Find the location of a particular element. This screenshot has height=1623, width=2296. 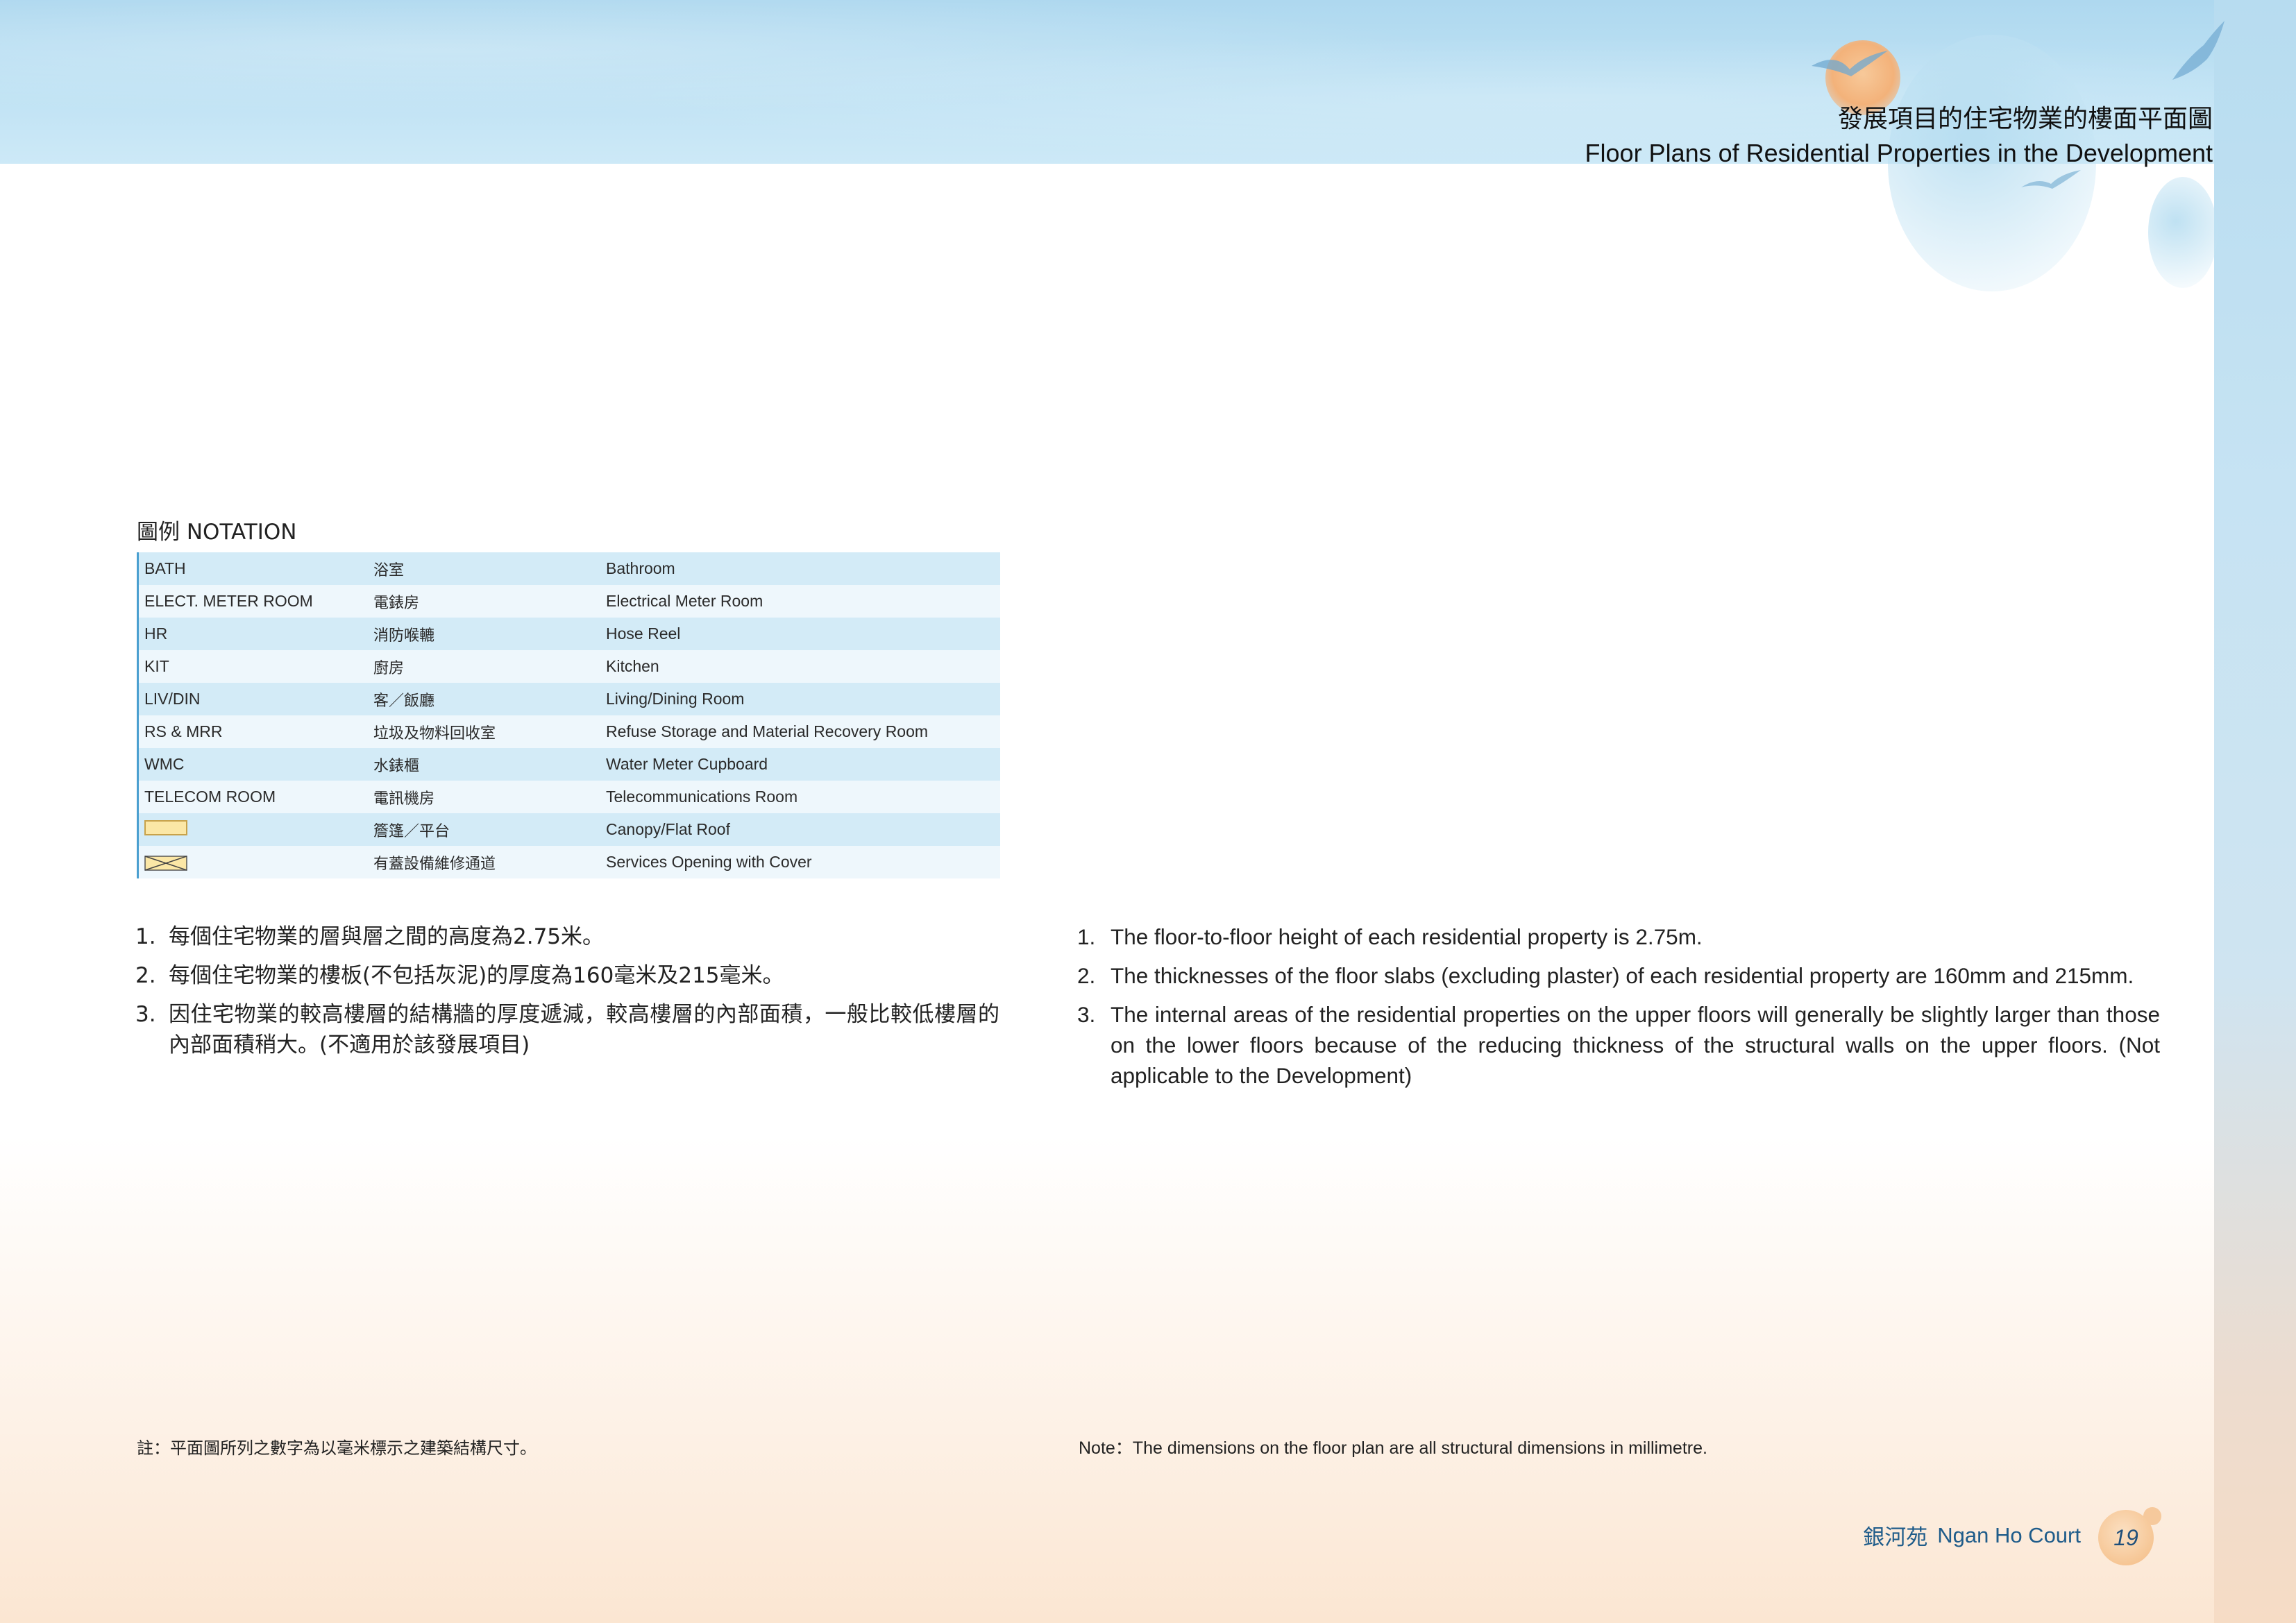

notation-zh: 浴室 is located at coordinates (389, 570).